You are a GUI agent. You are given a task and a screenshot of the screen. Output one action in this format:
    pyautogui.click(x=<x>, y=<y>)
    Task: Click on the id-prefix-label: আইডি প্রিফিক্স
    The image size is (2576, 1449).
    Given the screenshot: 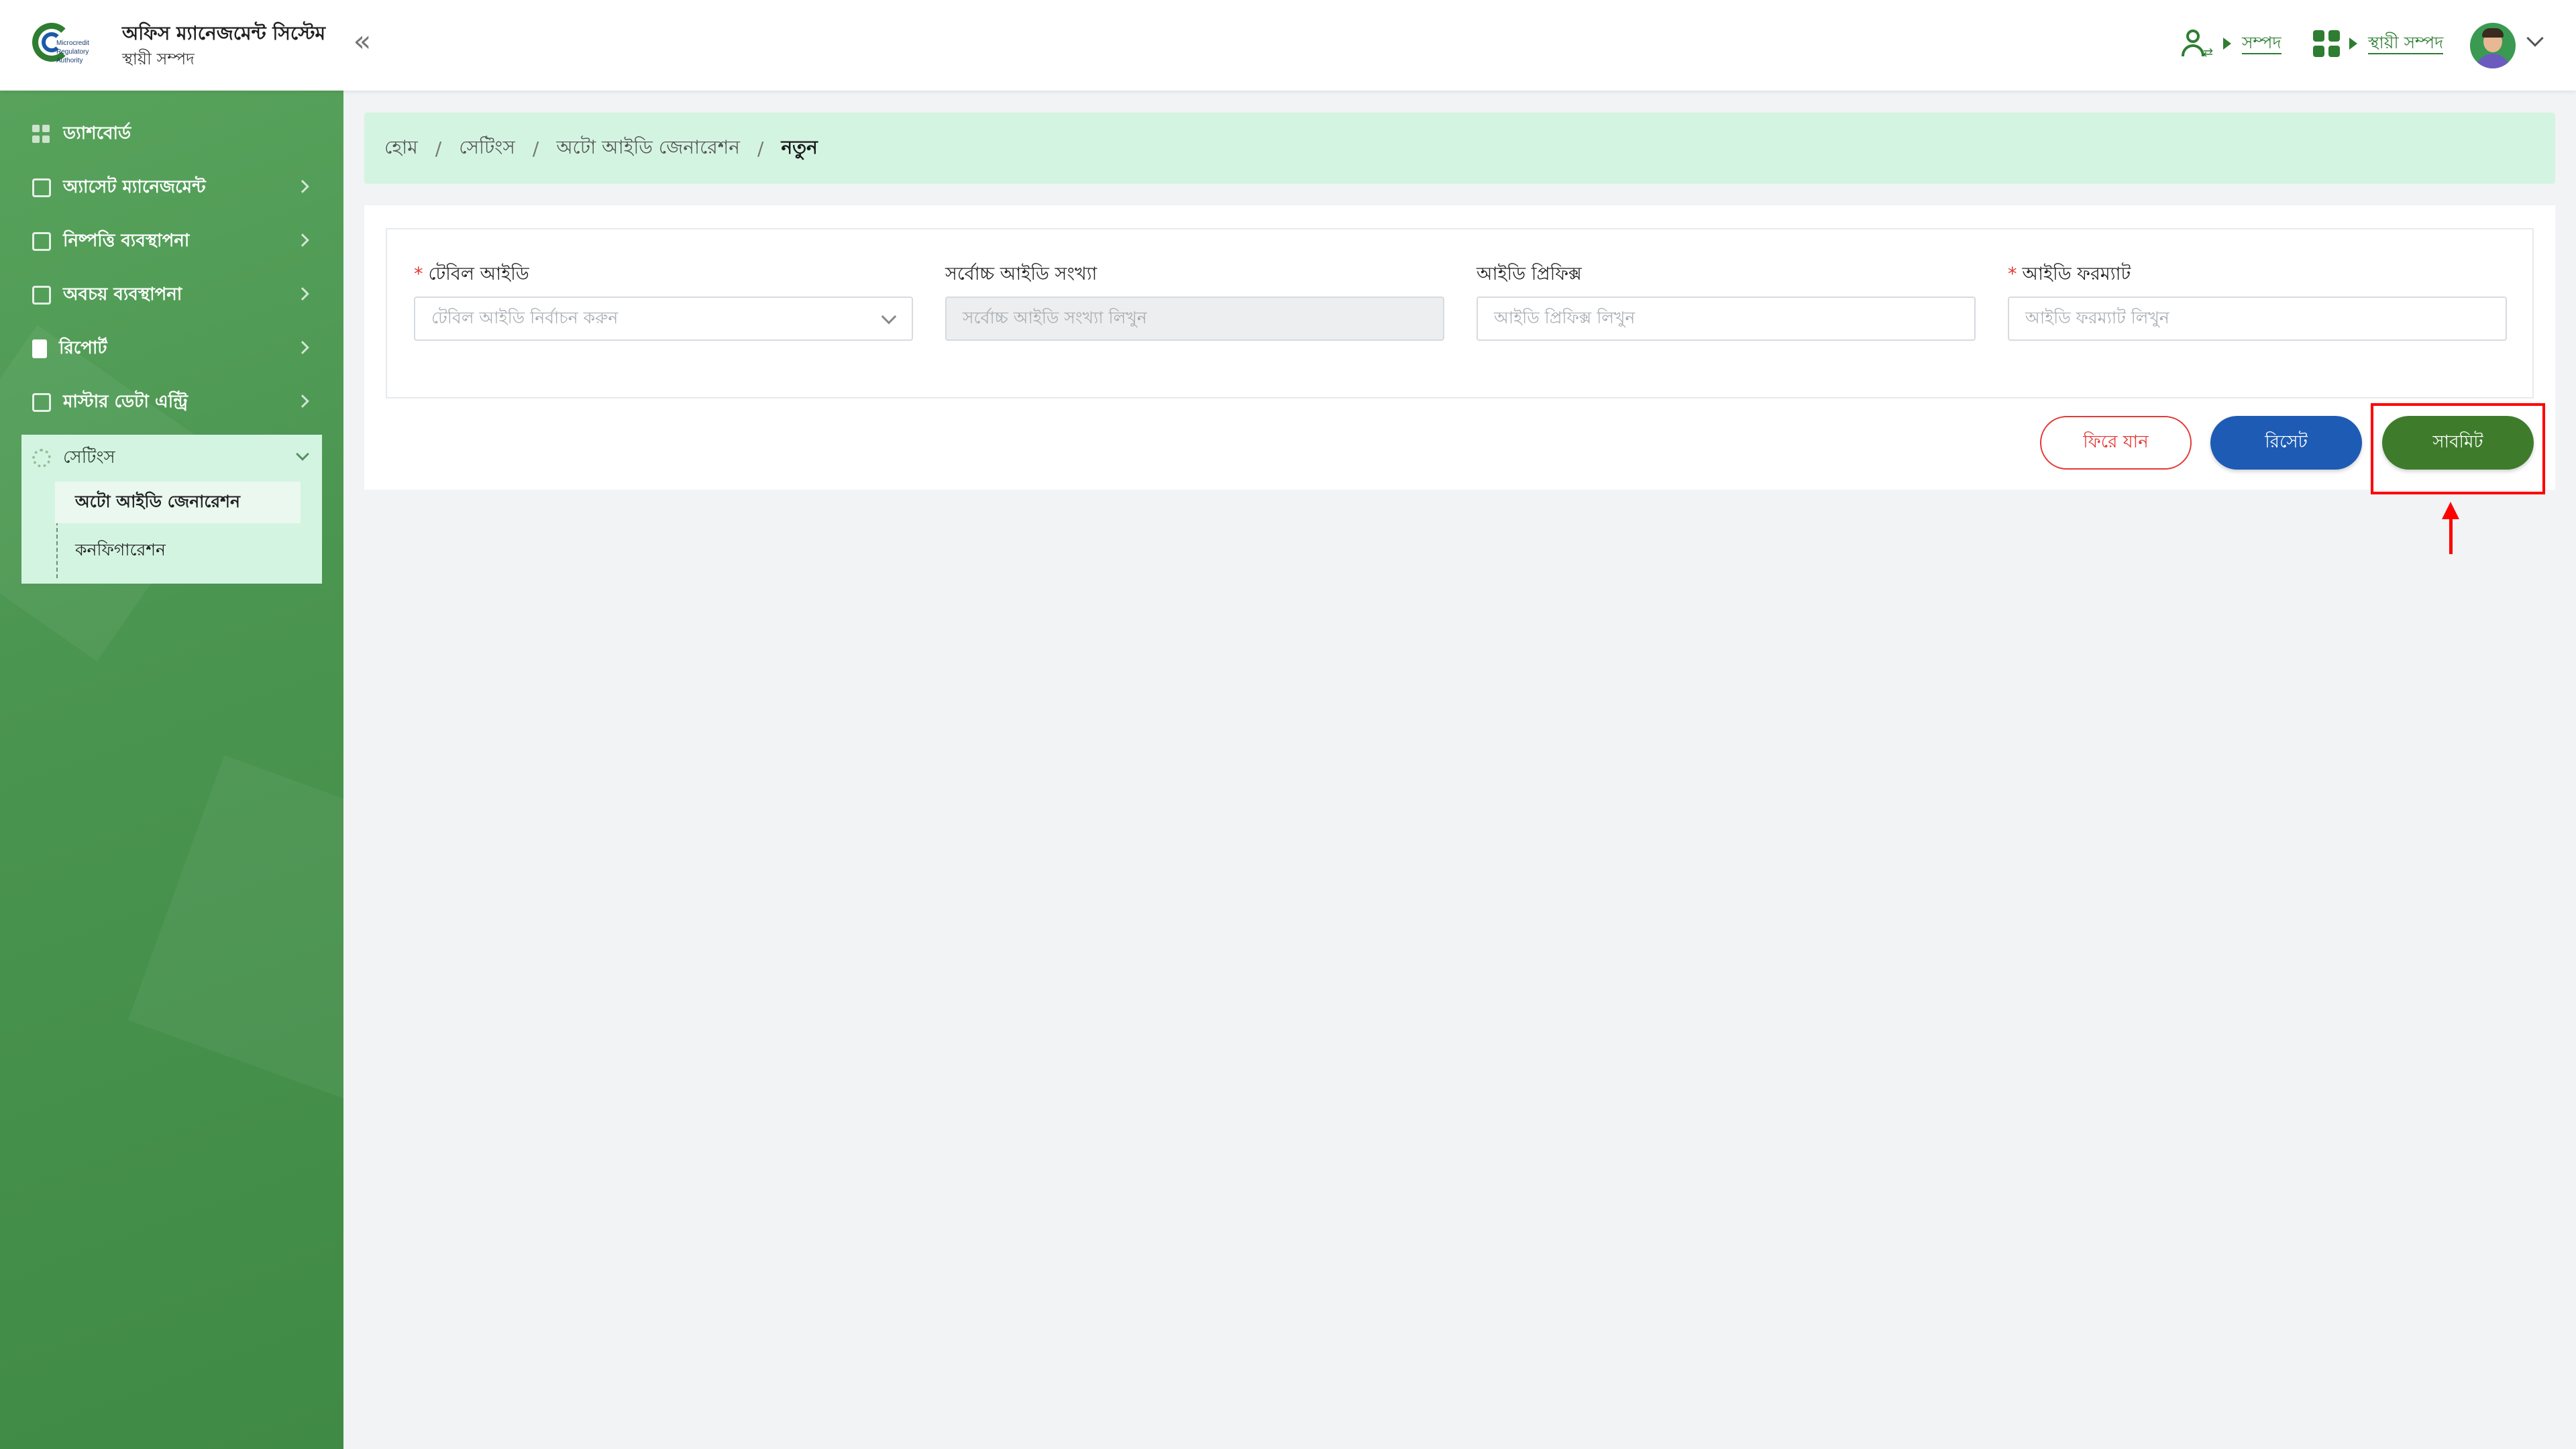 What is the action you would take?
    pyautogui.click(x=1529, y=274)
    